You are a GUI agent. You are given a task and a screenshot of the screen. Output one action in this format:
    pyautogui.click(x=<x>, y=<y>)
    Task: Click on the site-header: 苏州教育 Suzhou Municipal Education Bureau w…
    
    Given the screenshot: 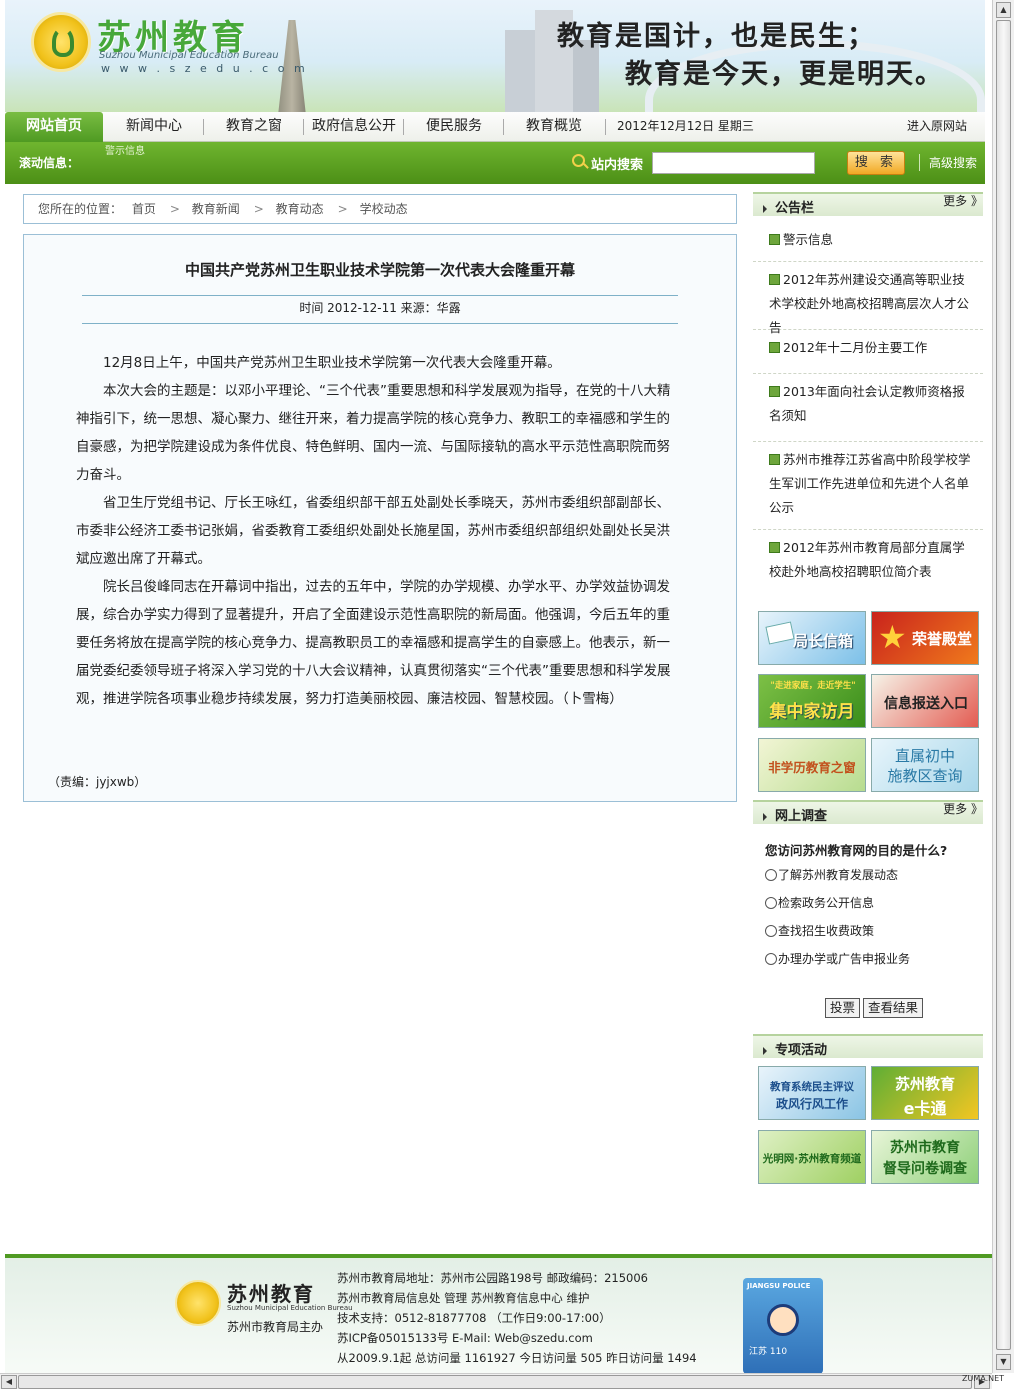 What is the action you would take?
    pyautogui.click(x=495, y=56)
    